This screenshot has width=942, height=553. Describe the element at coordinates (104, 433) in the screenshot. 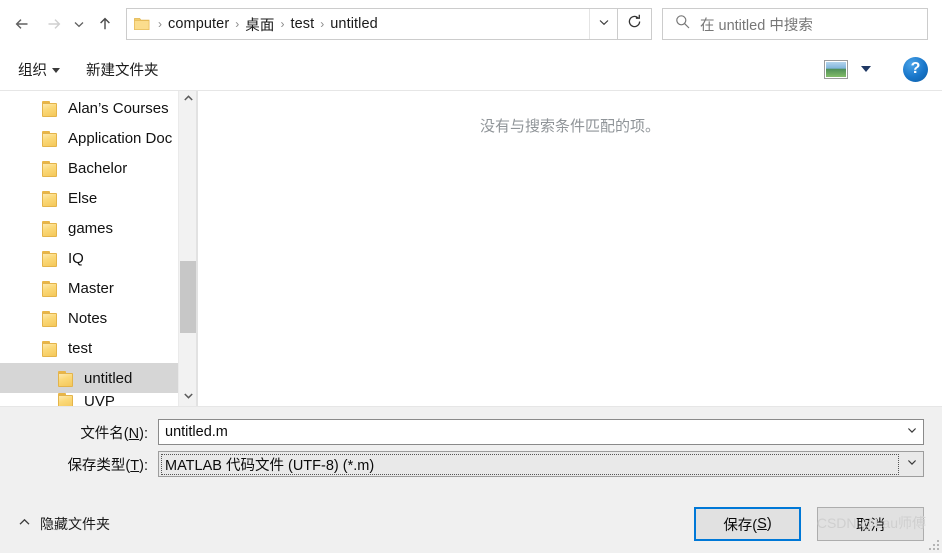

I see `filename-label-prefix: 文件名(` at that location.